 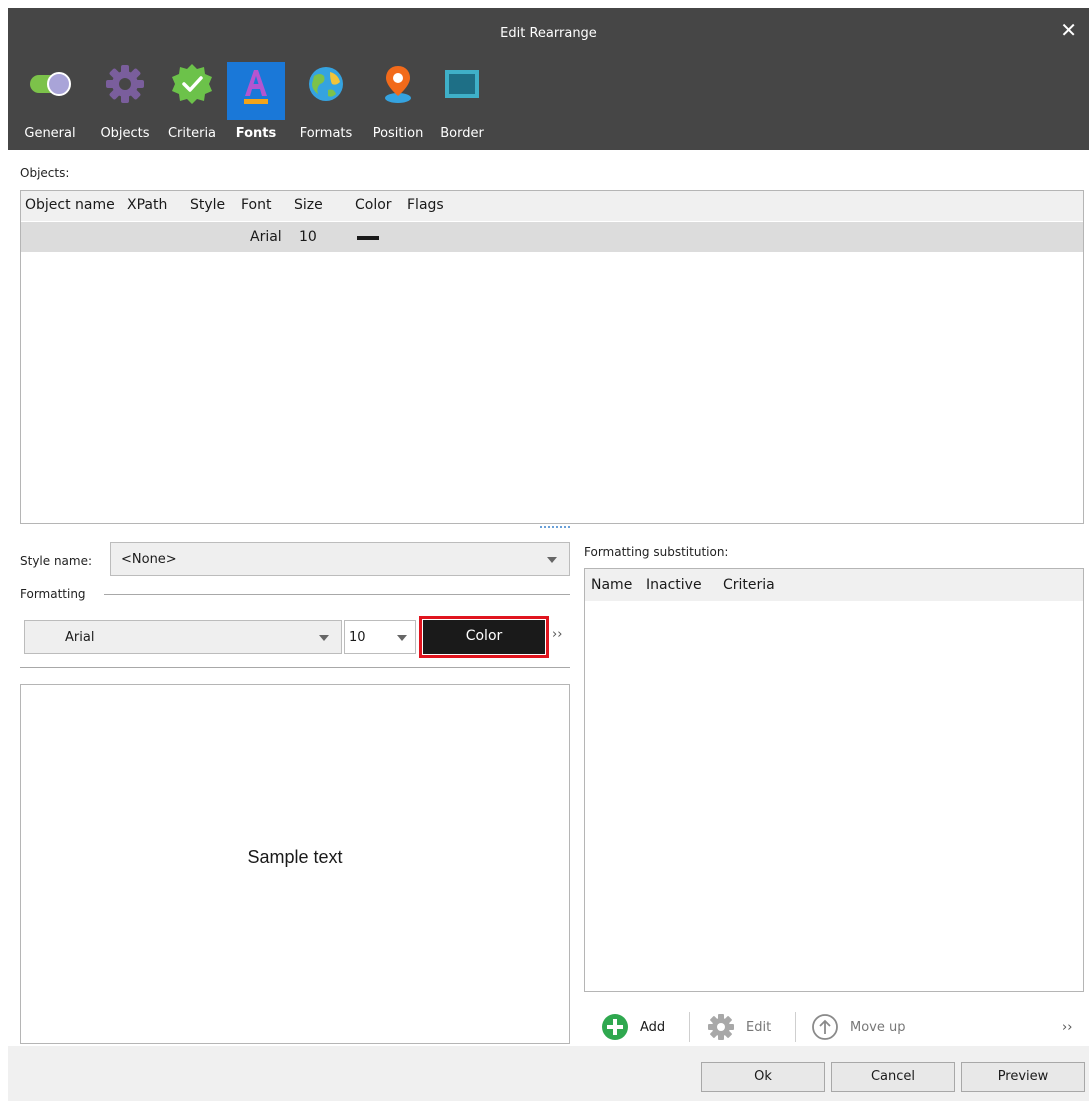 What do you see at coordinates (207, 205) in the screenshot?
I see `column-style: Style` at bounding box center [207, 205].